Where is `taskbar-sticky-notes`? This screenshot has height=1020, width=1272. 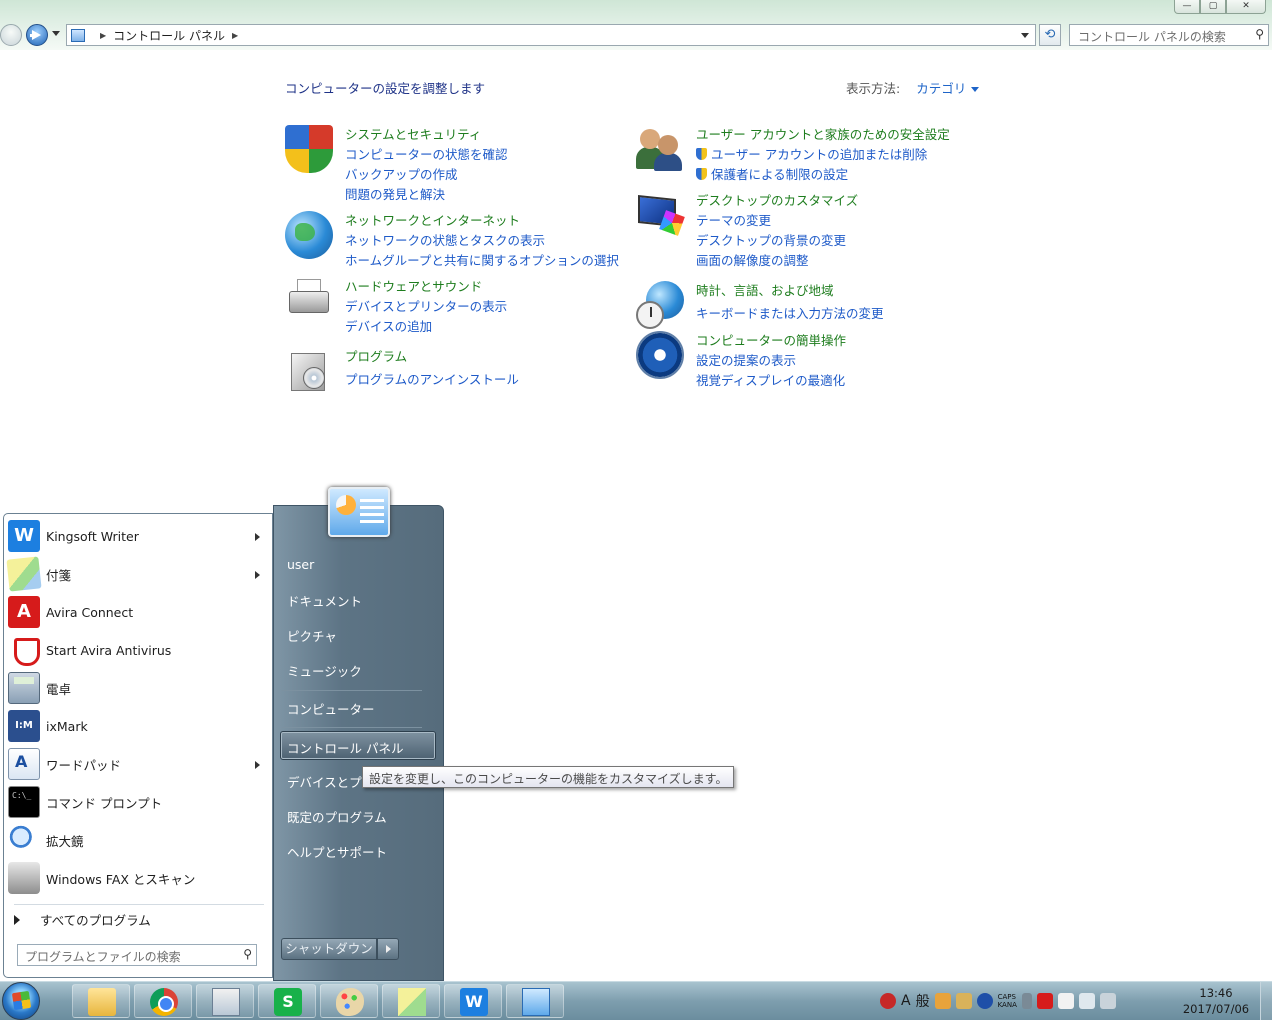
taskbar-sticky-notes is located at coordinates (411, 1001).